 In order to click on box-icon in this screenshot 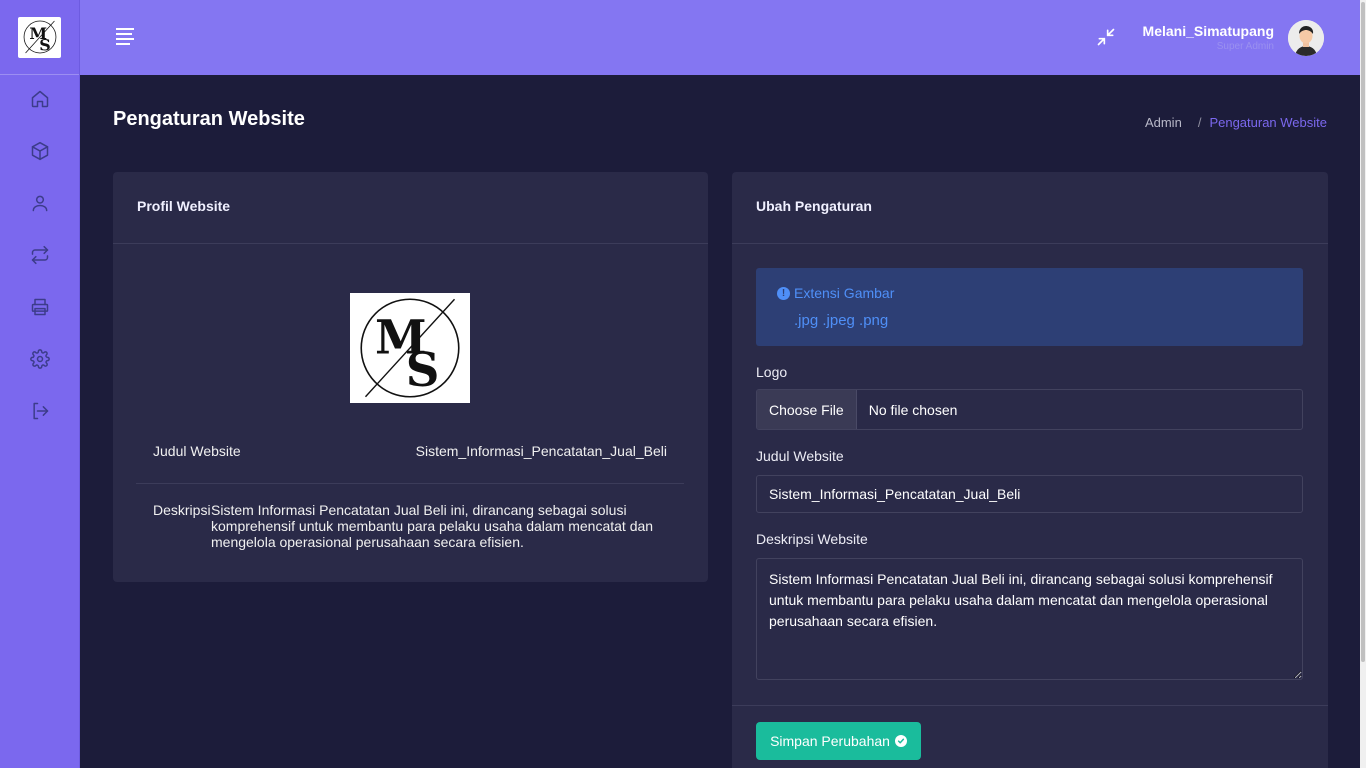, I will do `click(40, 153)`.